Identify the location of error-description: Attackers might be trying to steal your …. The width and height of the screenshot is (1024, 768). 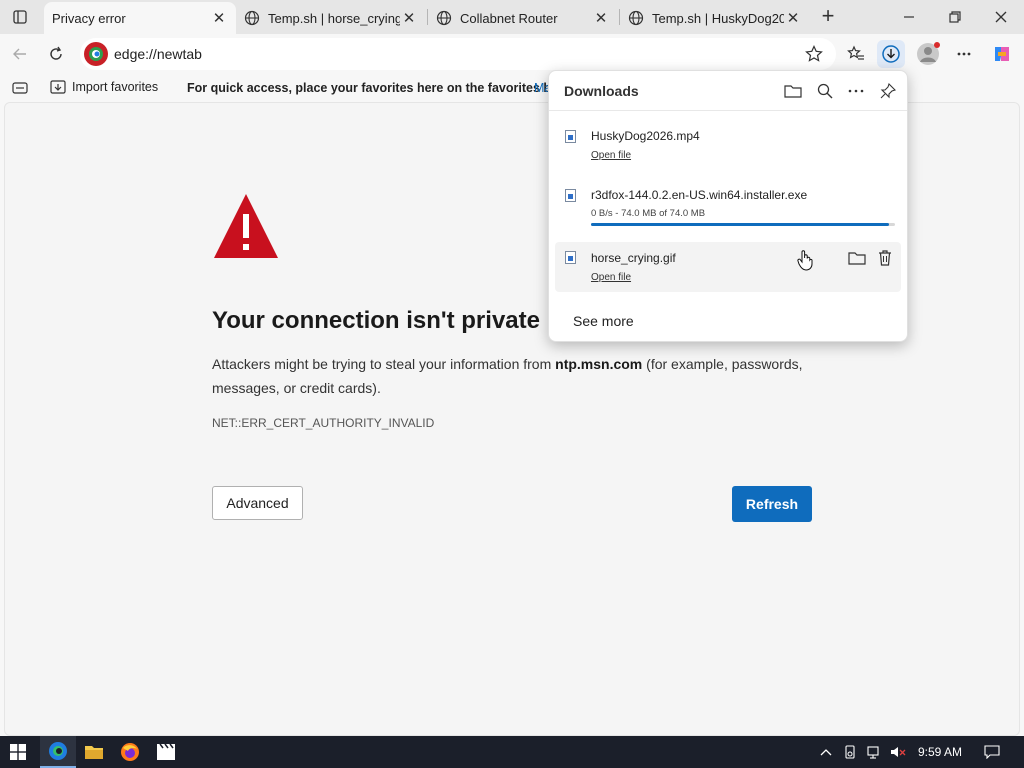
(512, 376).